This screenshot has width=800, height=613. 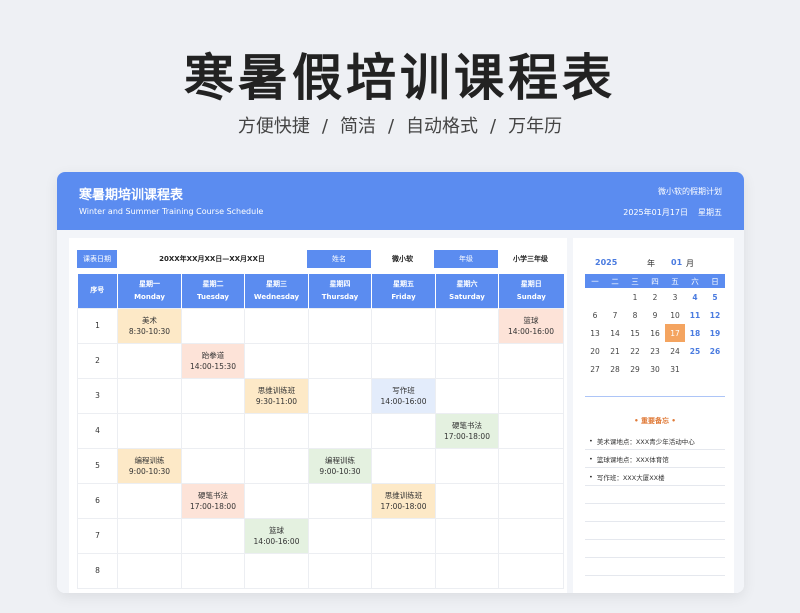 I want to click on calendar-day: 27, so click(x=595, y=369).